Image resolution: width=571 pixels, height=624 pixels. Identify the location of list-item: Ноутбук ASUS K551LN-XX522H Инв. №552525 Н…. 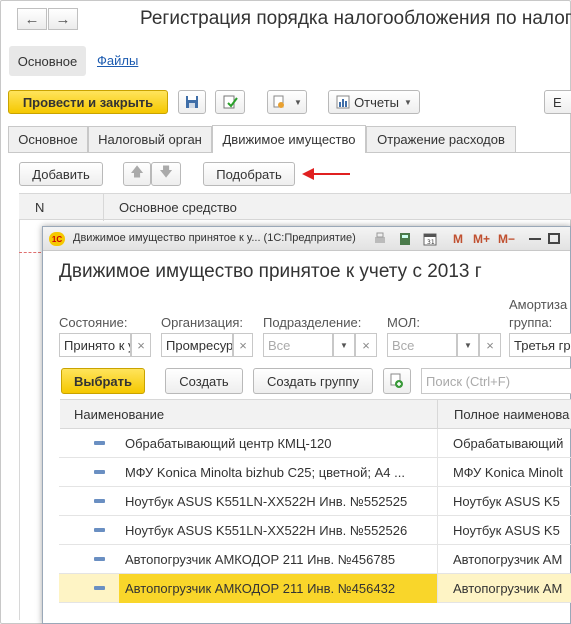
(315, 501).